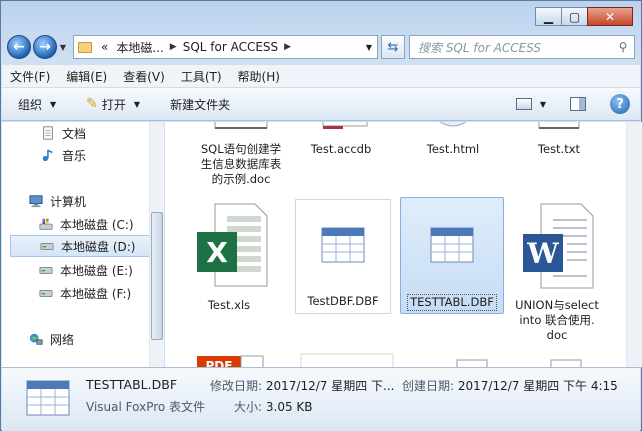  What do you see at coordinates (146, 407) in the screenshot?
I see `details-file-type: Visual FoxPro 表文件` at bounding box center [146, 407].